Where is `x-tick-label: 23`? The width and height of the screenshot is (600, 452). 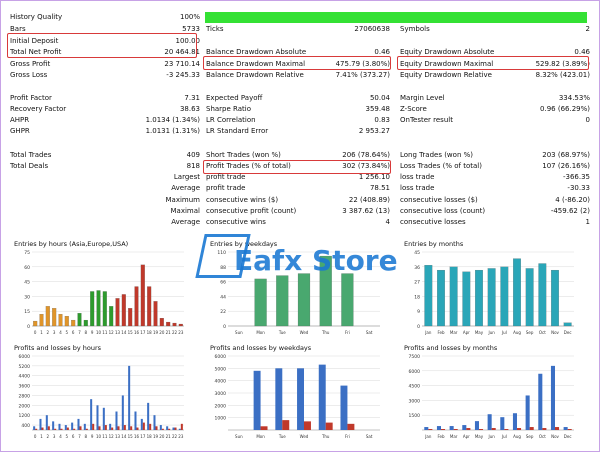
x-tick-label: 23 is located at coordinates (181, 332).